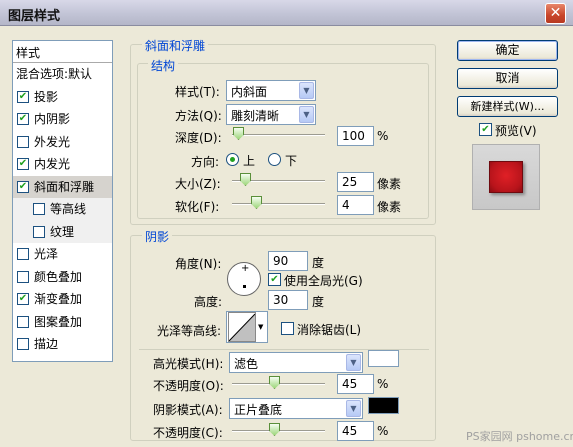 This screenshot has width=573, height=447. Describe the element at coordinates (198, 138) in the screenshot. I see `depth-label: 深度(D):` at that location.